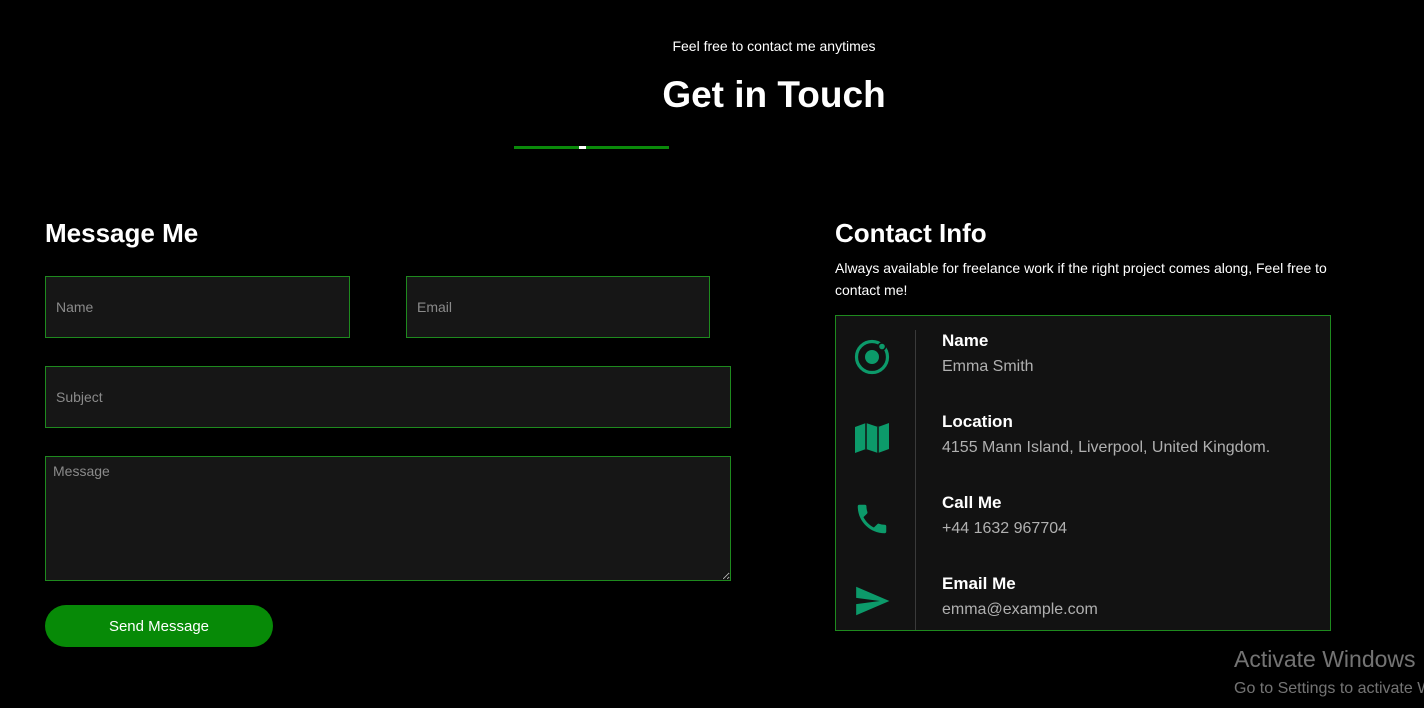  I want to click on page-title: Get in Touch, so click(774, 94).